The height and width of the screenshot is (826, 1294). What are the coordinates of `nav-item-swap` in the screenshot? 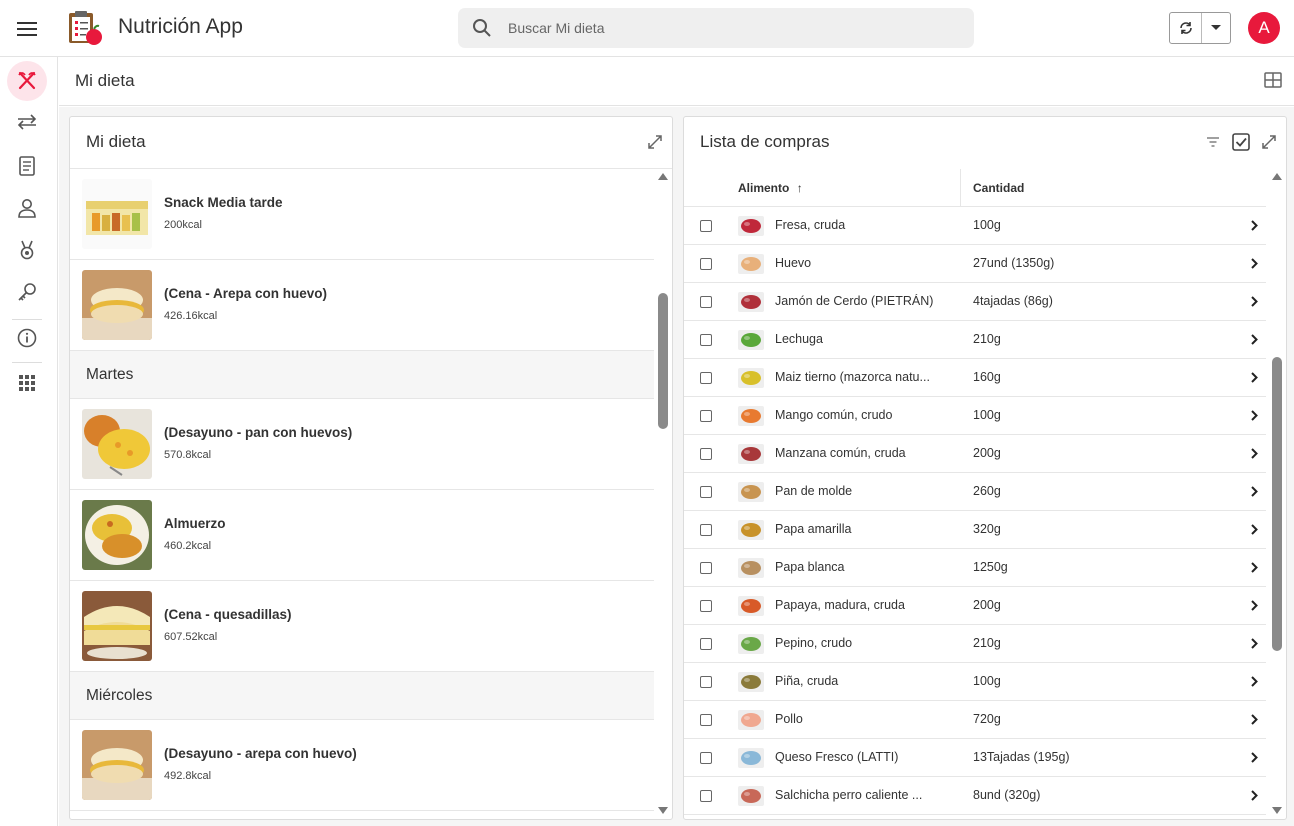 It's located at (27, 122).